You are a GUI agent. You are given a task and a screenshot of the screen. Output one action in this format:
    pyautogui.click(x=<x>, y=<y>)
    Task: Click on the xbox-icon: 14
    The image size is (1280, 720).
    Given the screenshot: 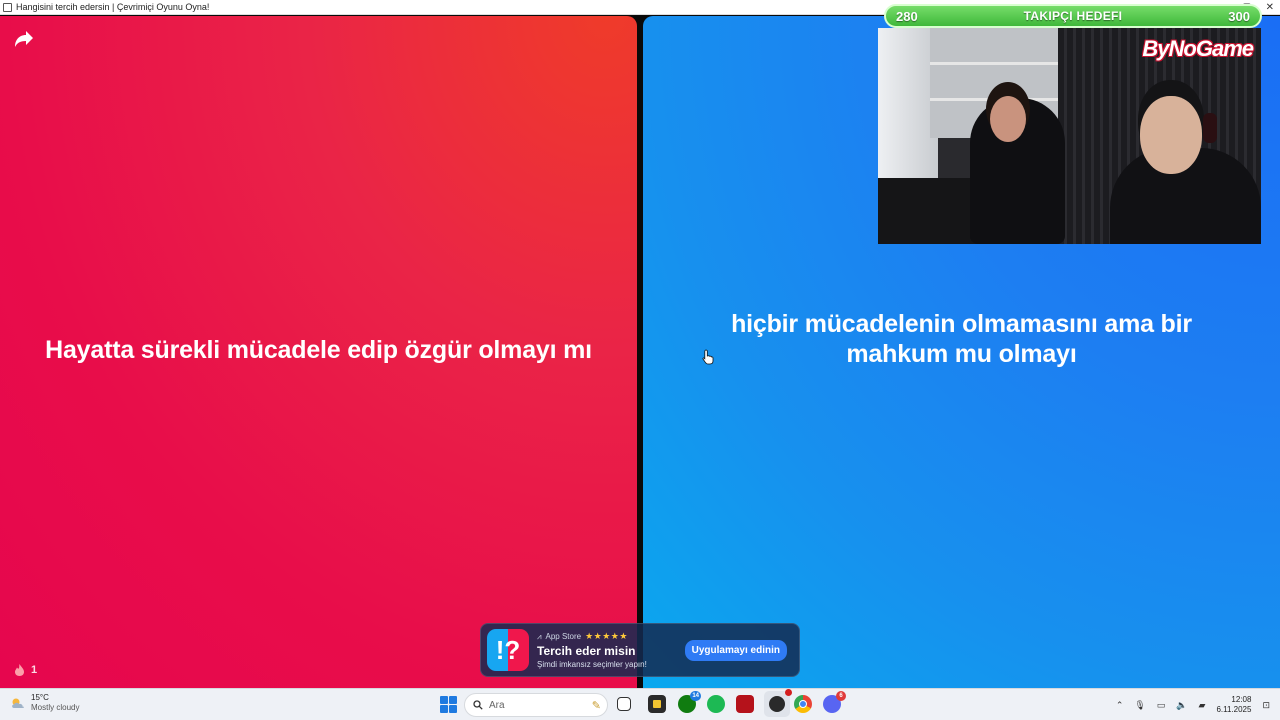 What is the action you would take?
    pyautogui.click(x=689, y=702)
    